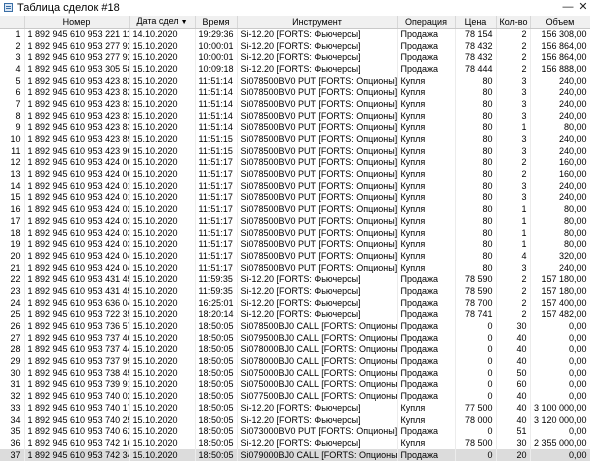 Image resolution: width=590 pixels, height=461 pixels. Describe the element at coordinates (12, 326) in the screenshot. I see `cell-row-index: 26` at that location.